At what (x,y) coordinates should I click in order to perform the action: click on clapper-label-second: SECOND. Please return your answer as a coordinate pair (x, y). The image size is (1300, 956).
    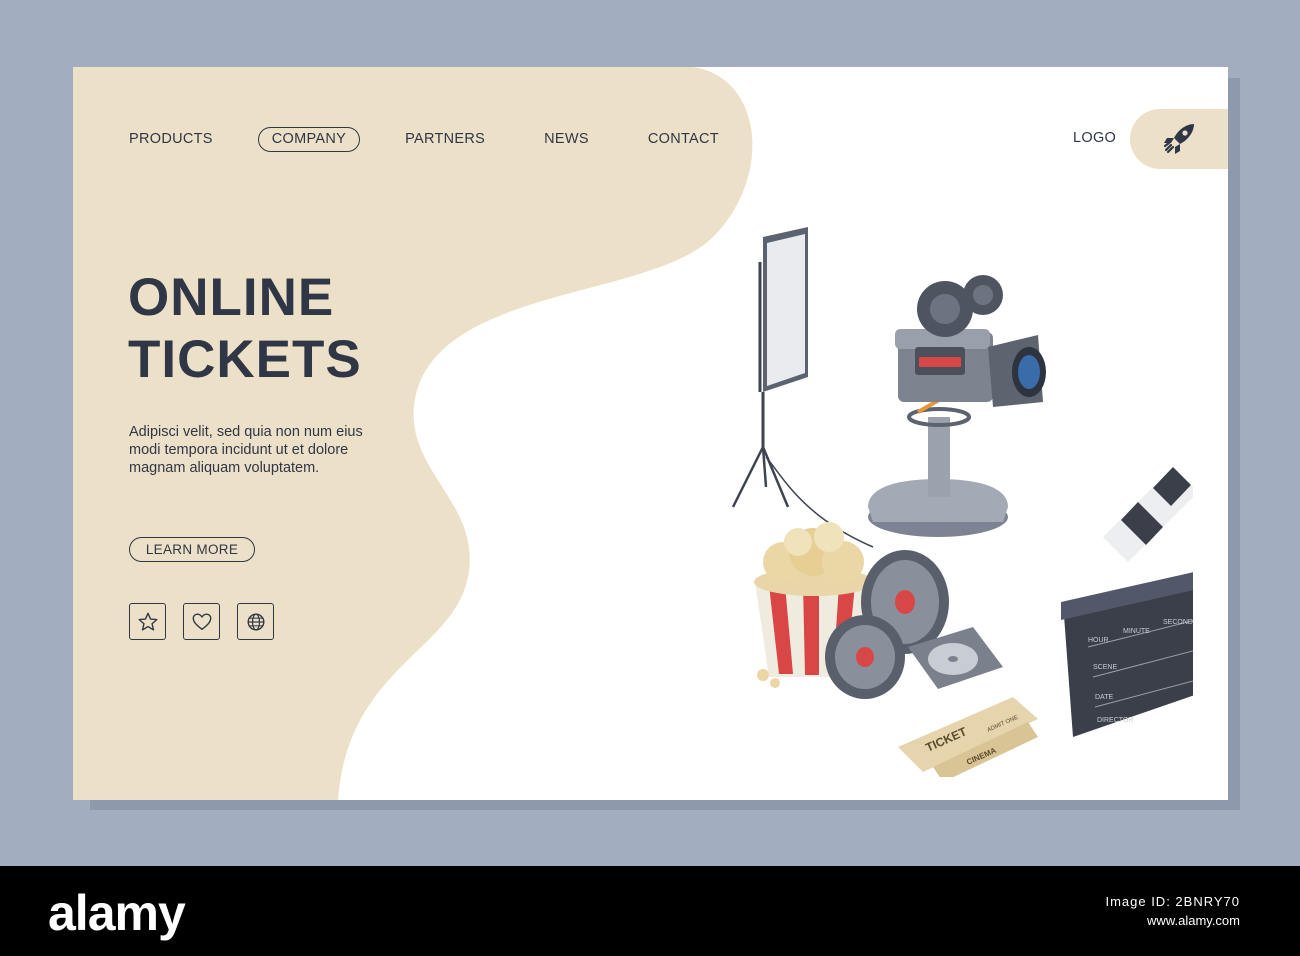
    Looking at the image, I should click on (1178, 622).